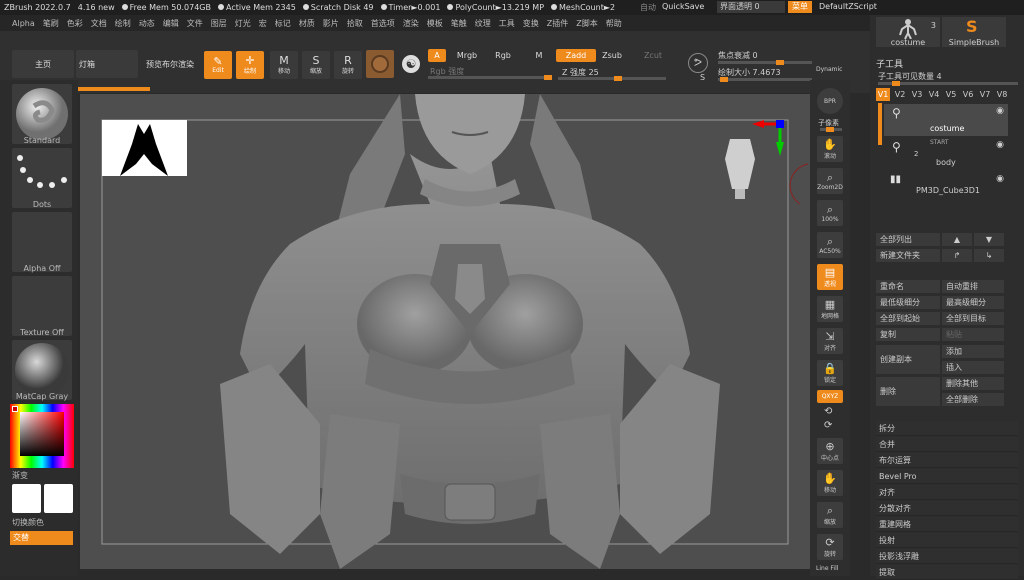 This screenshot has height=580, width=1024. What do you see at coordinates (989, 255) in the screenshot?
I see `curve-down-icon: ↳` at bounding box center [989, 255].